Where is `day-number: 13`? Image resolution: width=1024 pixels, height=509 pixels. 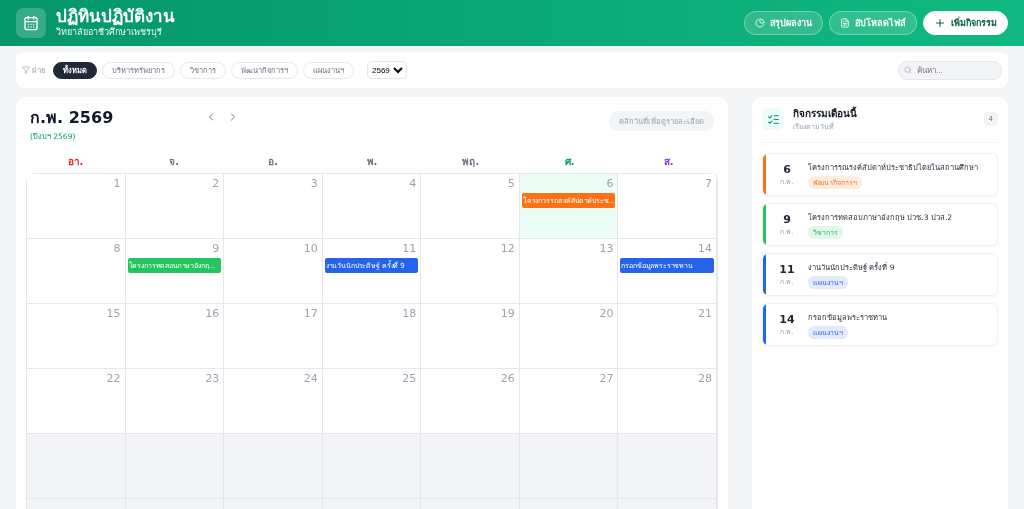
day-number: 13 is located at coordinates (607, 248).